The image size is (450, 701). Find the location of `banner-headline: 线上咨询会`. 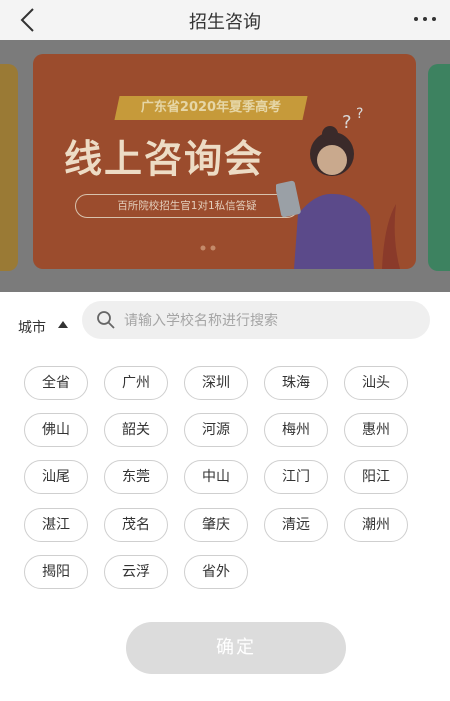

banner-headline: 线上咨询会 is located at coordinates (164, 159).